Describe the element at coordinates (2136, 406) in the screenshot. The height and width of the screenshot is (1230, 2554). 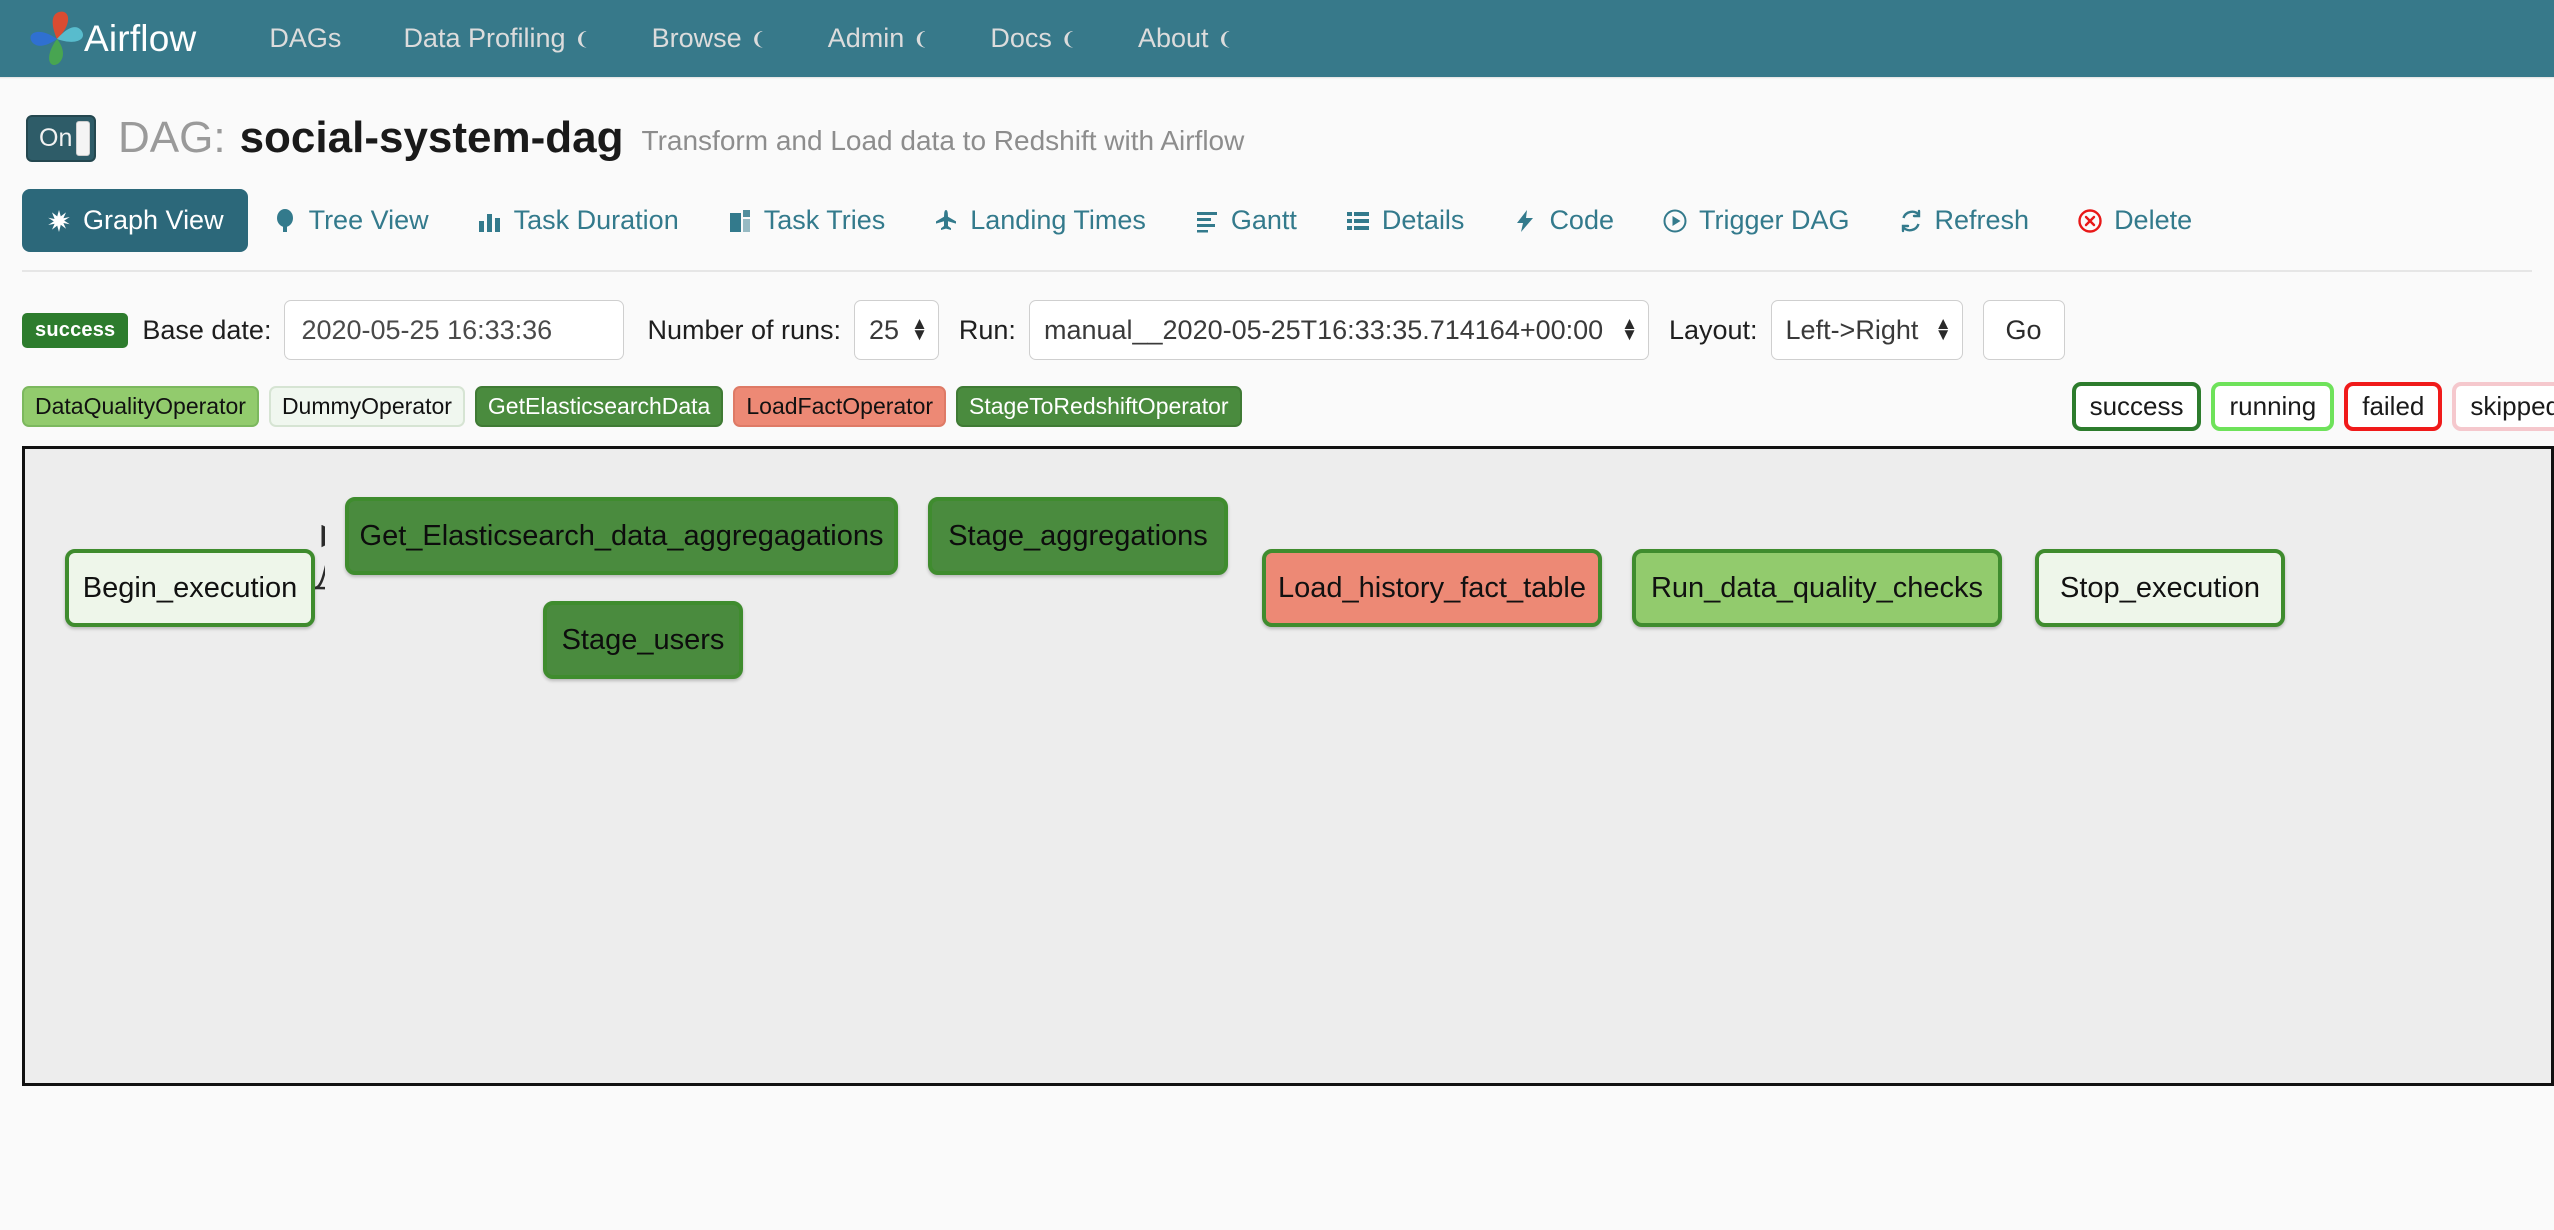
I see `status-legend-badge: success` at that location.